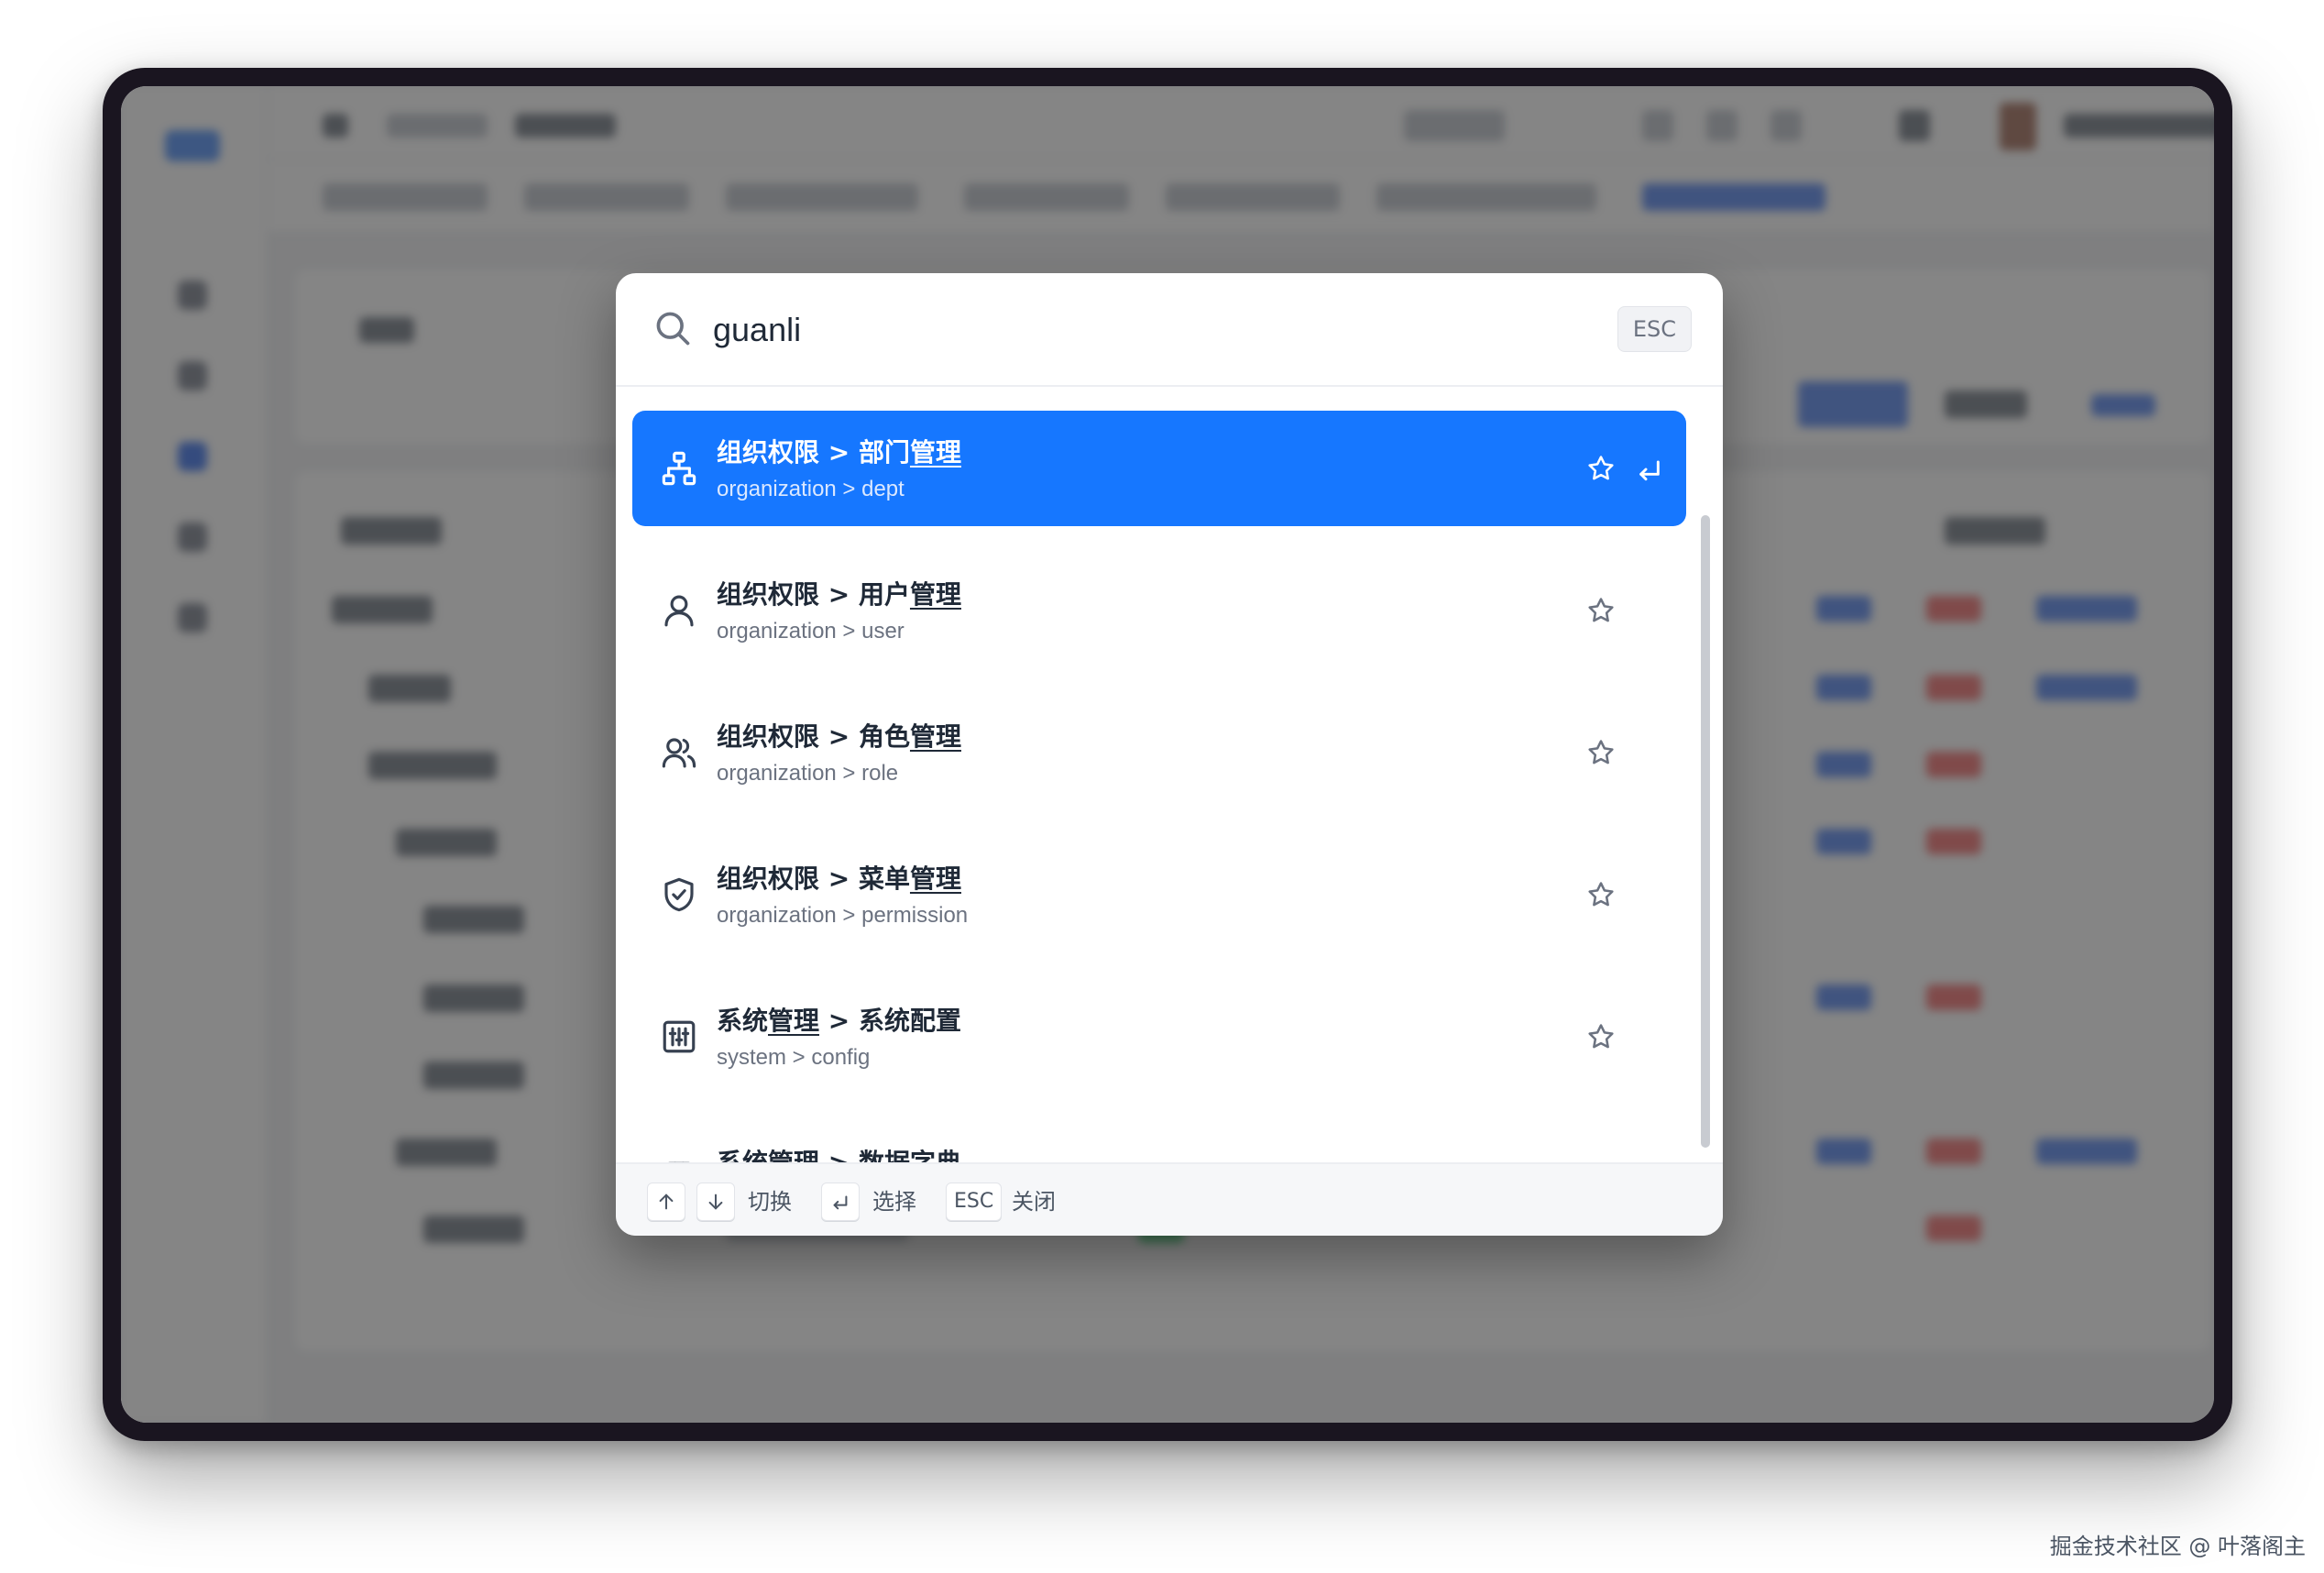 This screenshot has width=2324, height=1573. I want to click on result-item: 组织权限 > 角色管理 organization > role, so click(1159, 752).